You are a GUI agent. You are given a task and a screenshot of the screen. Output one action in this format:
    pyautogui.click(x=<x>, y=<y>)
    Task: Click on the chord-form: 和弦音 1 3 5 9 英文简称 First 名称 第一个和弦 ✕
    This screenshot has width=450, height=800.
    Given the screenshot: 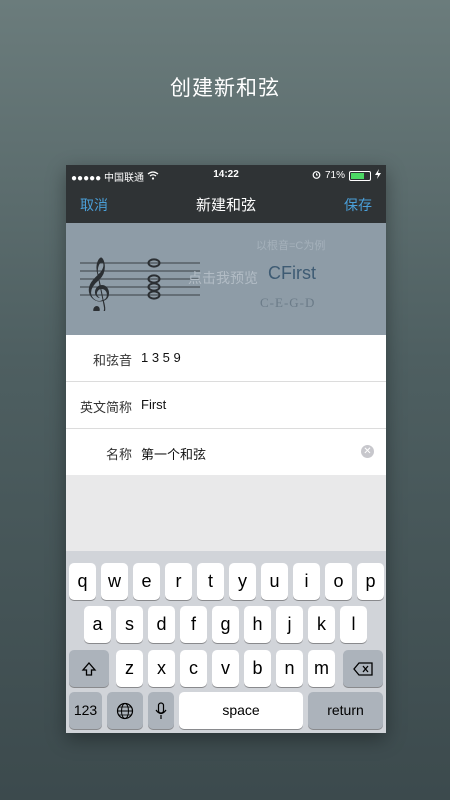 What is the action you would take?
    pyautogui.click(x=226, y=405)
    